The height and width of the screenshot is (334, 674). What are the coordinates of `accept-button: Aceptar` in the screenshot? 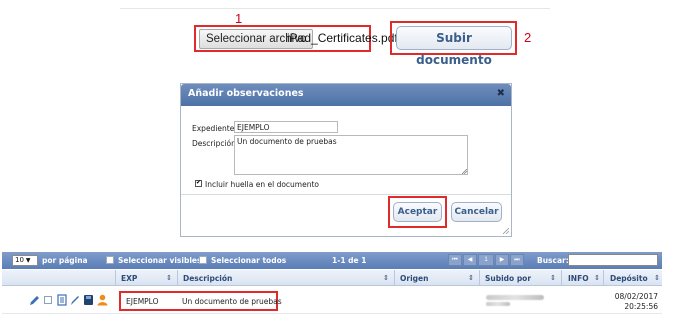 It's located at (417, 212).